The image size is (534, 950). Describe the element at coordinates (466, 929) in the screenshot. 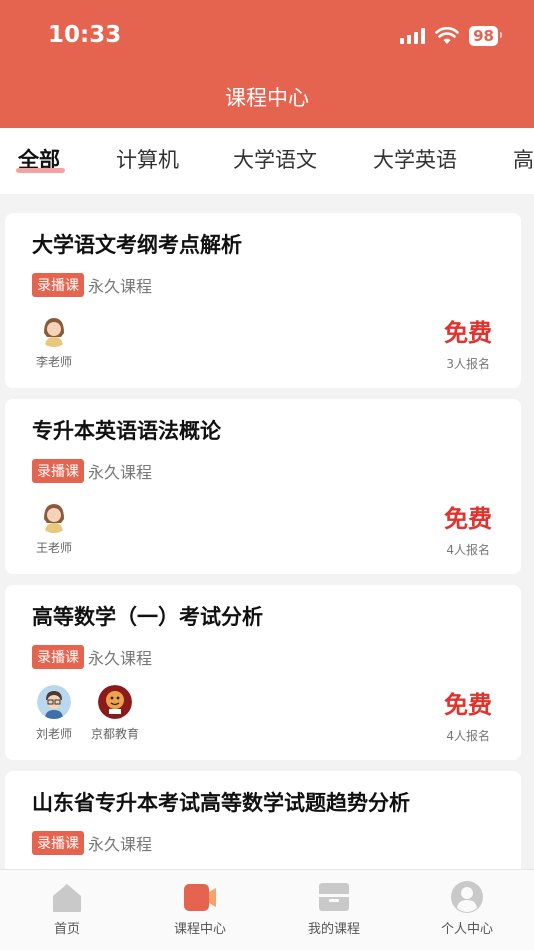

I see `nav-label: 个人中心` at that location.